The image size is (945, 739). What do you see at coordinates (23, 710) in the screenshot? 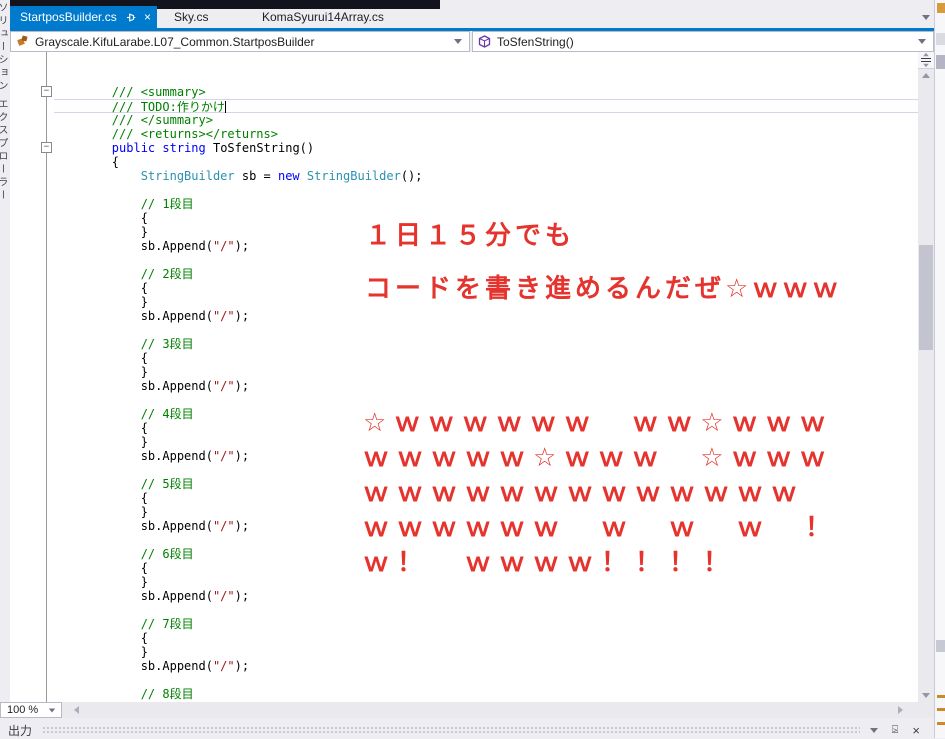
I see `zoom-value: 100 %` at bounding box center [23, 710].